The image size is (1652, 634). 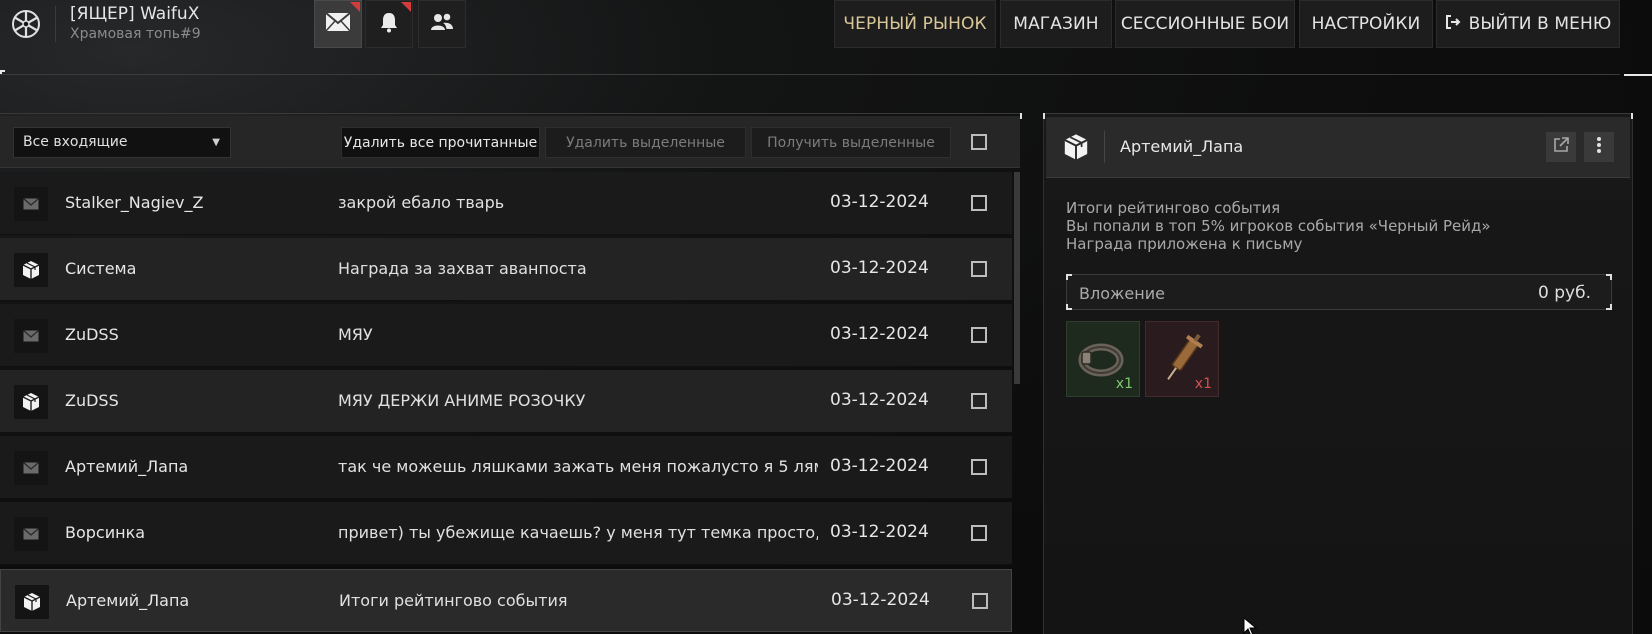 What do you see at coordinates (1339, 292) in the screenshot?
I see `attachment-bar: Вложение 0 руб.` at bounding box center [1339, 292].